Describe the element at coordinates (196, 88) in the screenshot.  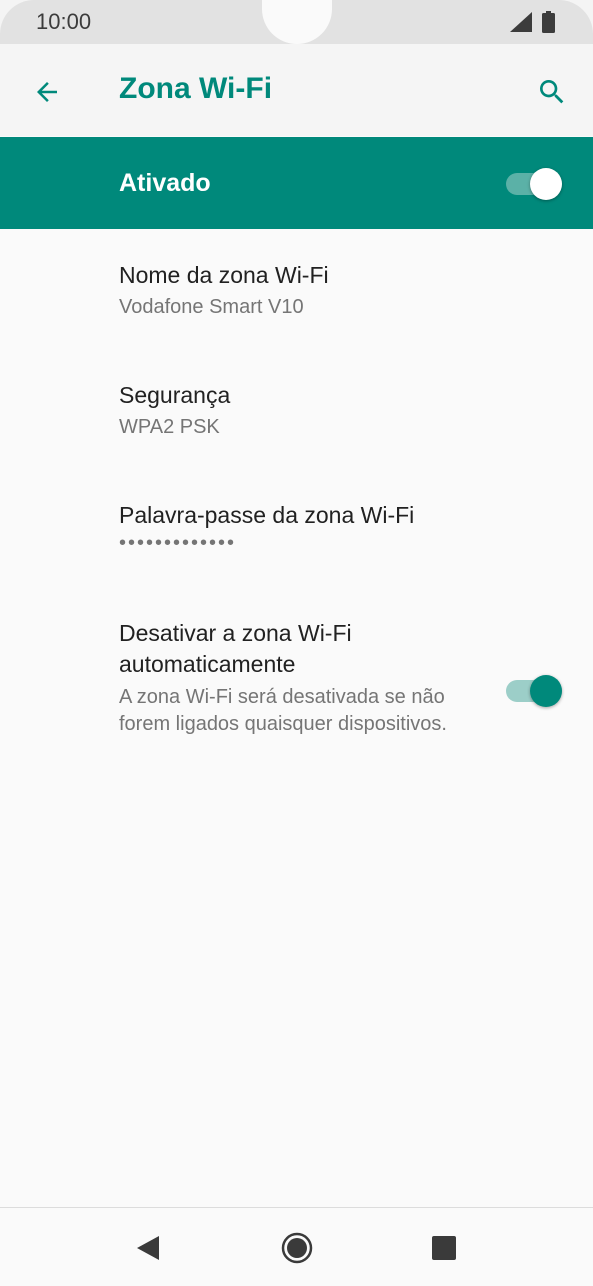
I see `page-title: Zona Wi-Fi` at that location.